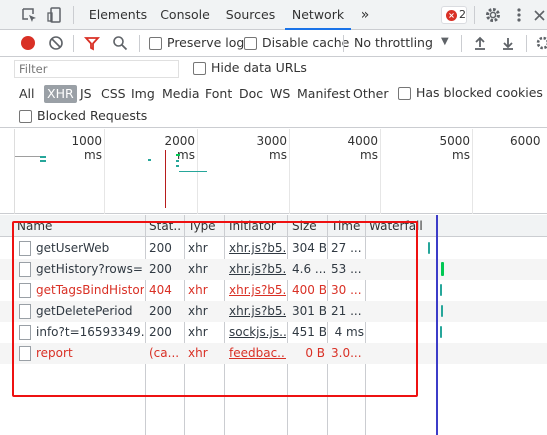  What do you see at coordinates (179, 148) in the screenshot?
I see `overview-tick-label: 2000 ms` at bounding box center [179, 148].